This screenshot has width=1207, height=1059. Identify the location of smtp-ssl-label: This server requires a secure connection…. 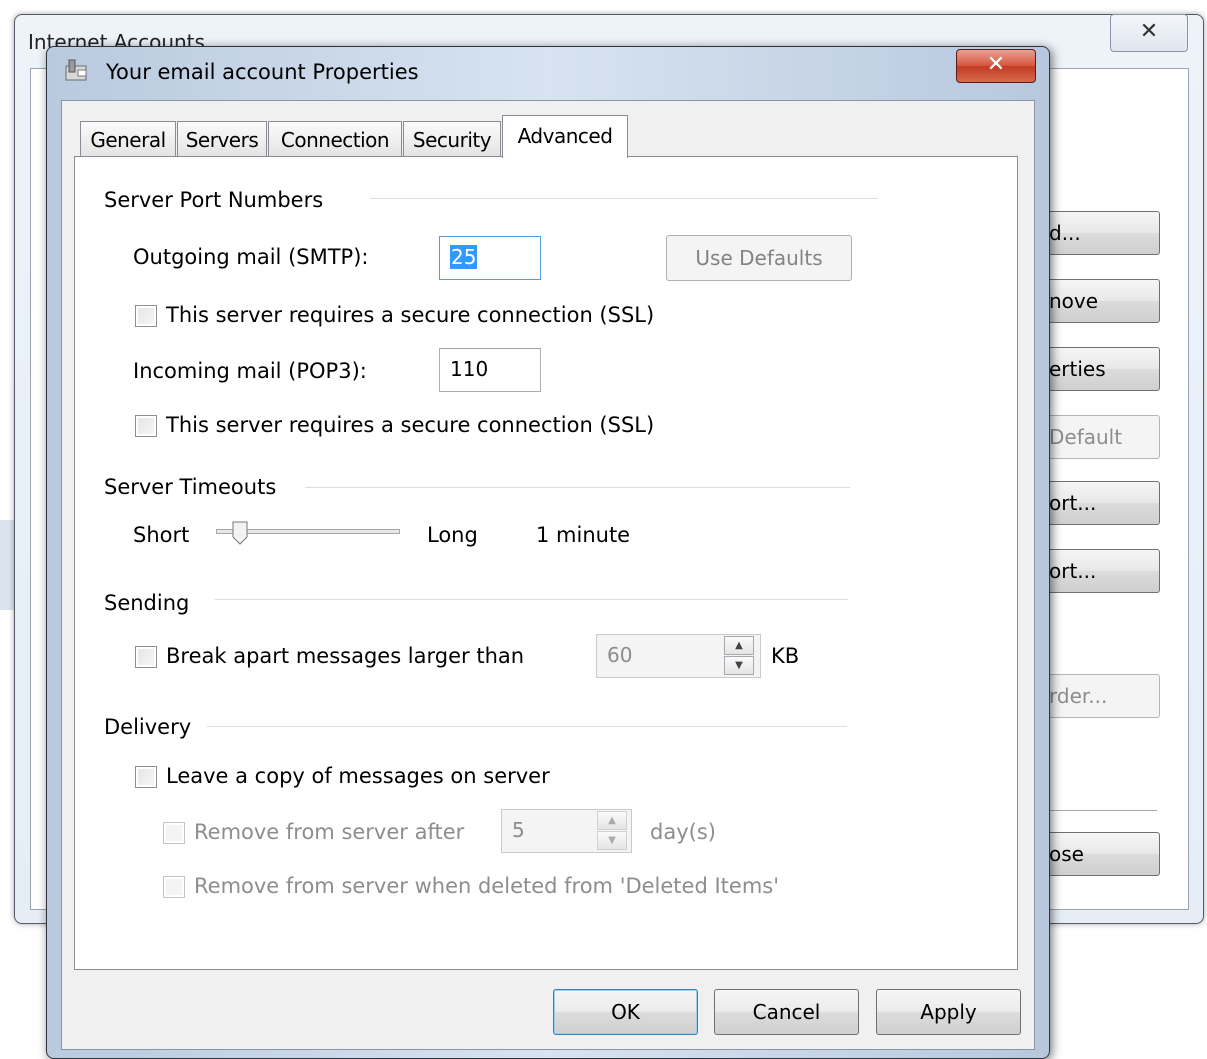
(410, 315).